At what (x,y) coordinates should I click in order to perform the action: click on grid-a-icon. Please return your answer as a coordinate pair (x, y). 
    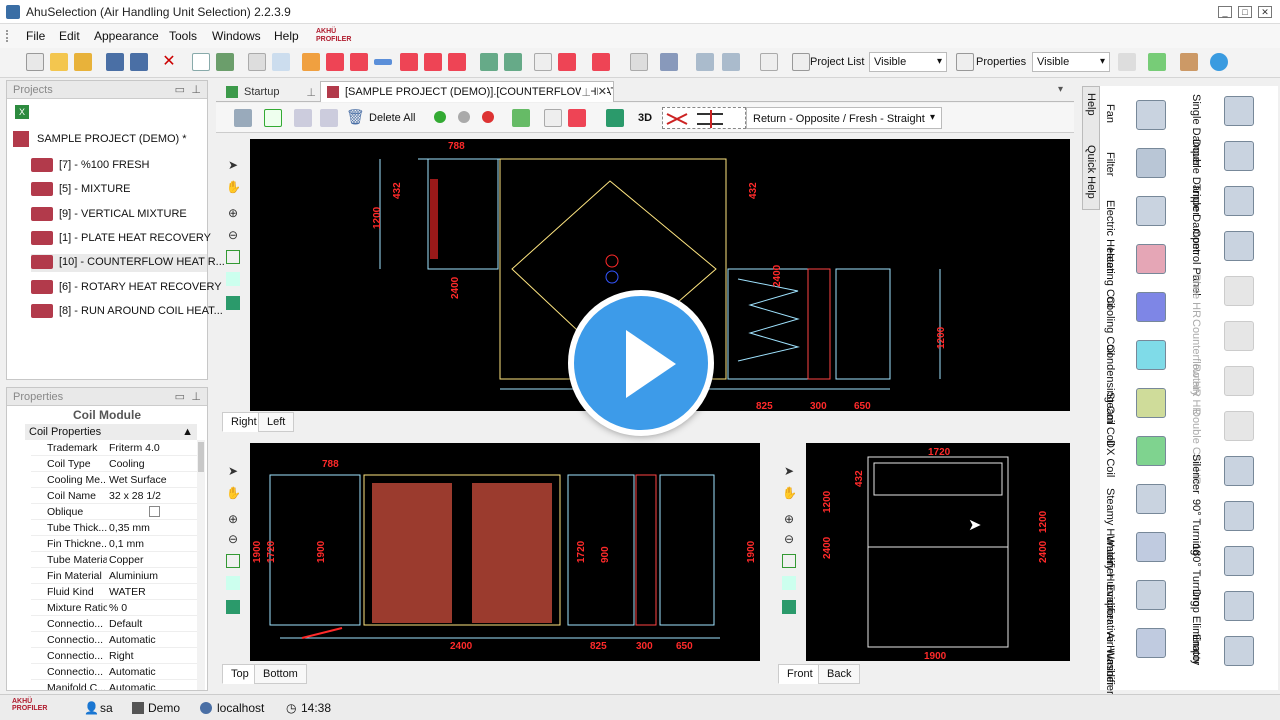
    Looking at the image, I should click on (705, 62).